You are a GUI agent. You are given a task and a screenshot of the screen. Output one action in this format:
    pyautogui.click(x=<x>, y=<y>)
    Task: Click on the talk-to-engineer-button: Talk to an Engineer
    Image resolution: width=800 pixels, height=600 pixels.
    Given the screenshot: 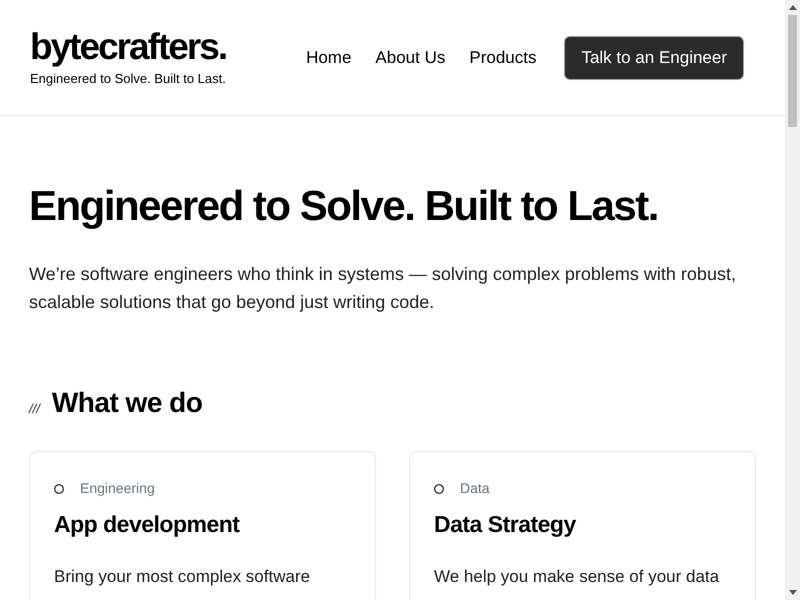 What is the action you would take?
    pyautogui.click(x=654, y=58)
    